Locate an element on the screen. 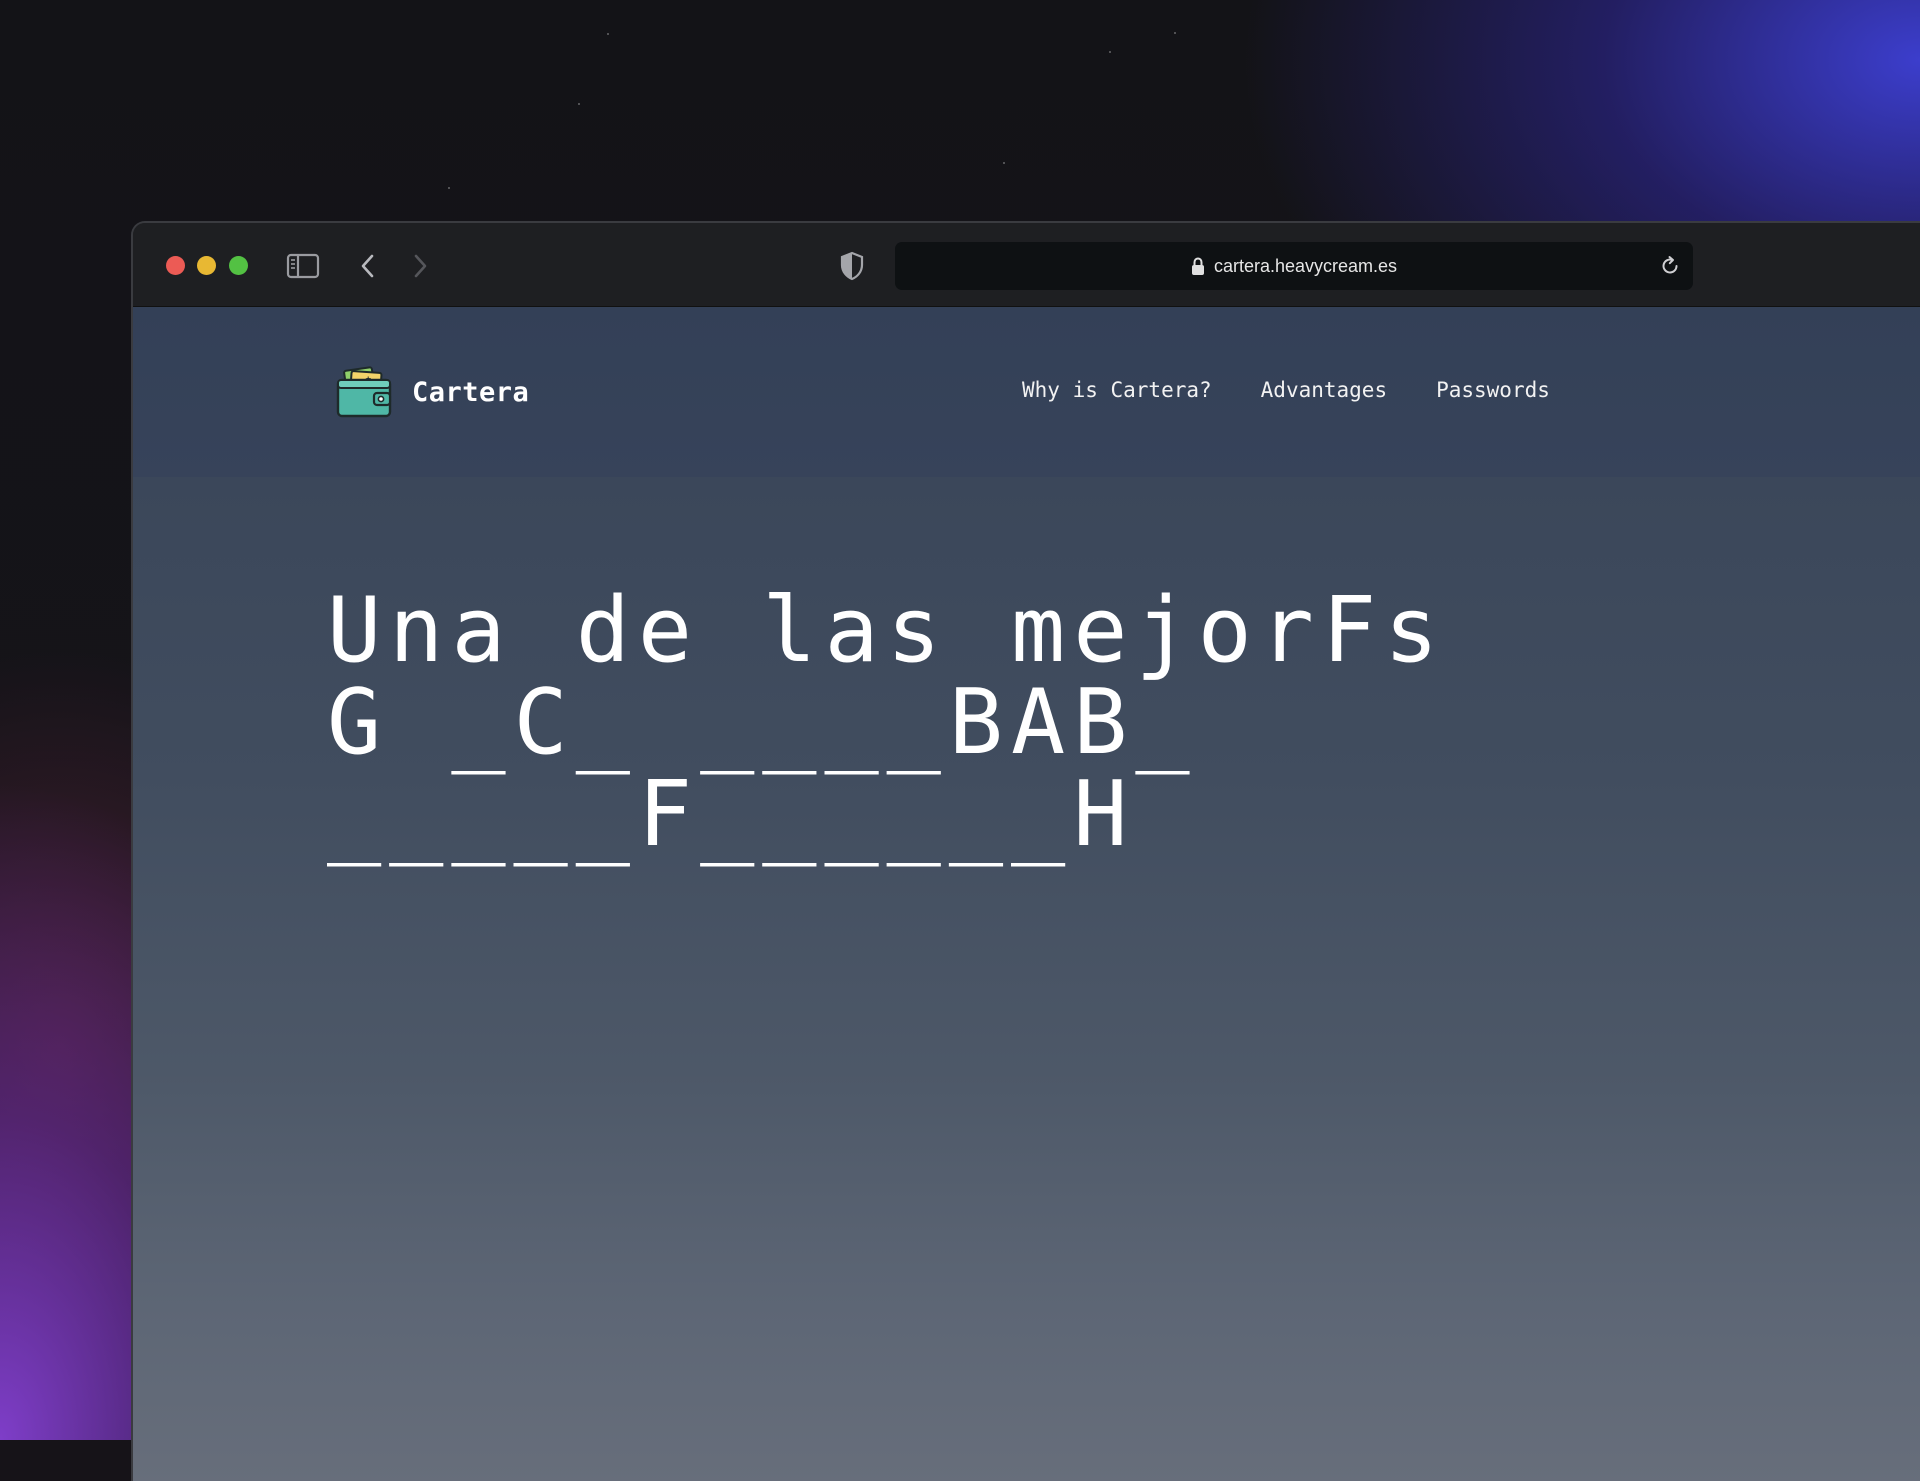  close-window-button is located at coordinates (175, 265).